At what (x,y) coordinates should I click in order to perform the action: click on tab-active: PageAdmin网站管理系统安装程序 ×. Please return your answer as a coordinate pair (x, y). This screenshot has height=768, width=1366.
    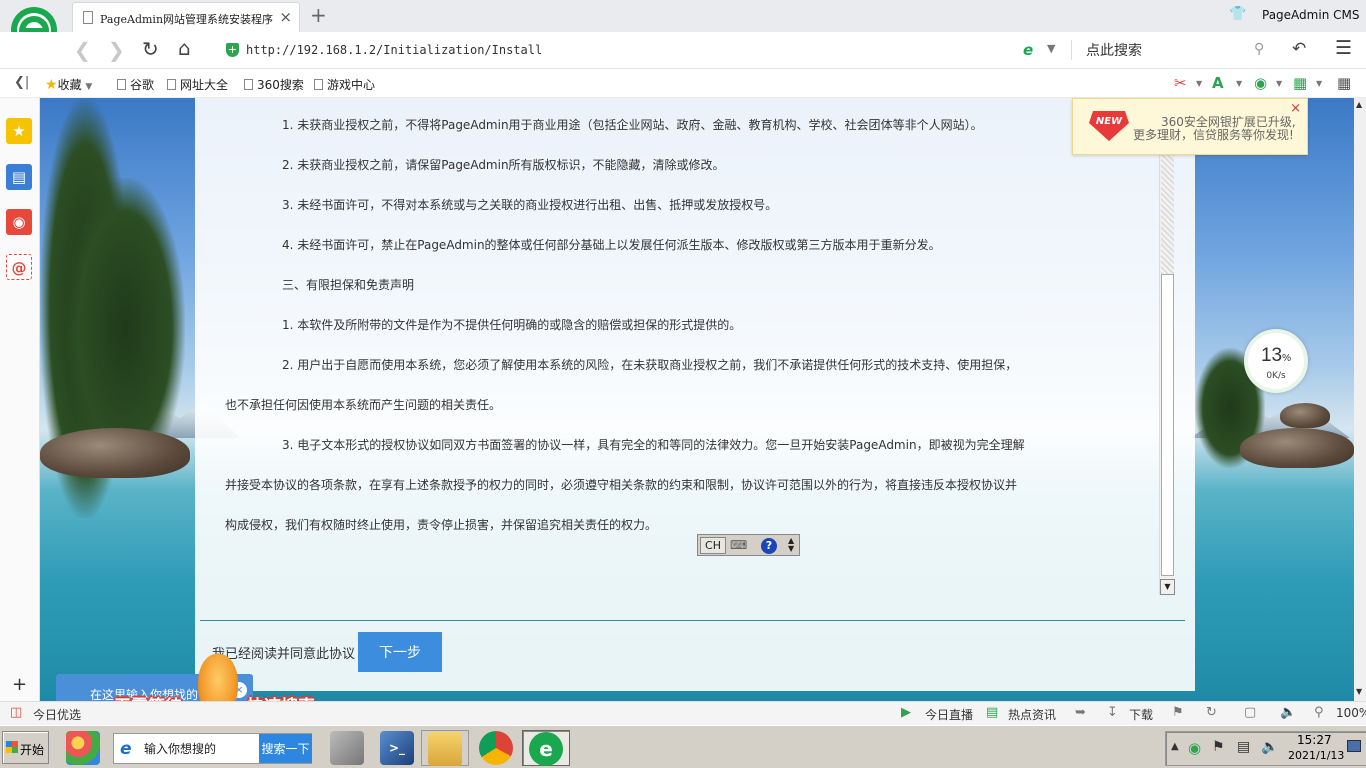
    Looking at the image, I should click on (186, 17).